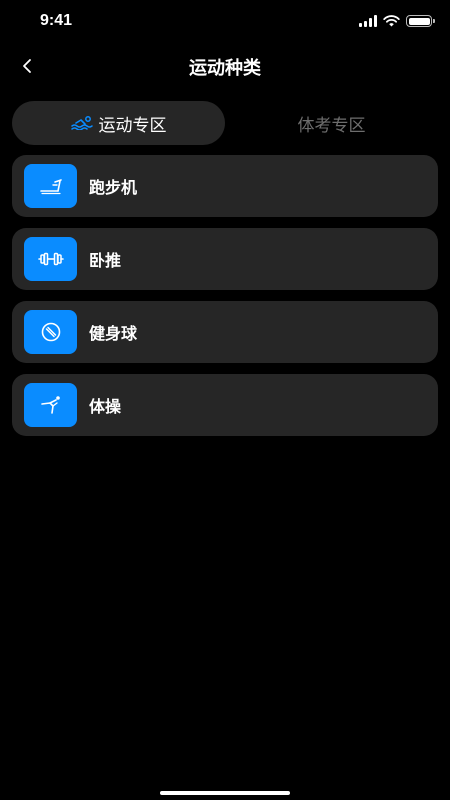 The image size is (450, 800). What do you see at coordinates (331, 125) in the screenshot?
I see `tab-label: 体考专区` at bounding box center [331, 125].